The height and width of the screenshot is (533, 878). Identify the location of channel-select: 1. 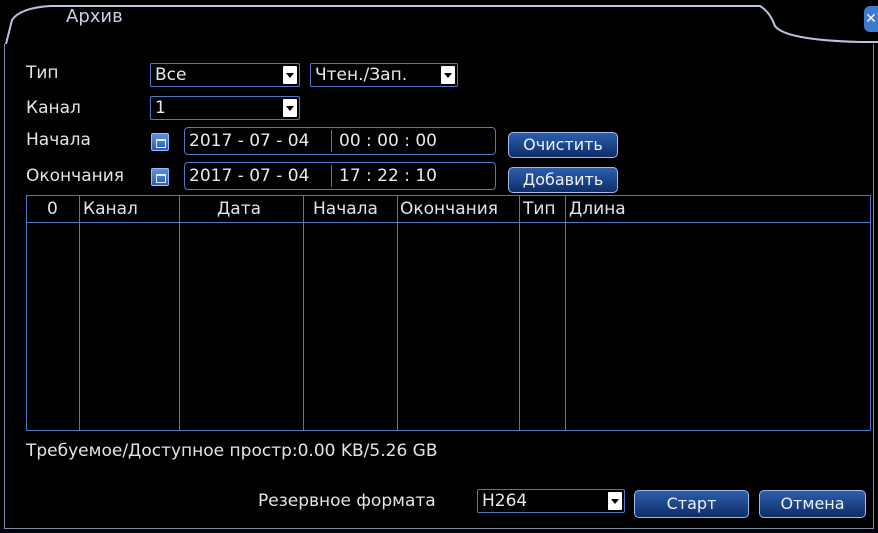
(225, 108).